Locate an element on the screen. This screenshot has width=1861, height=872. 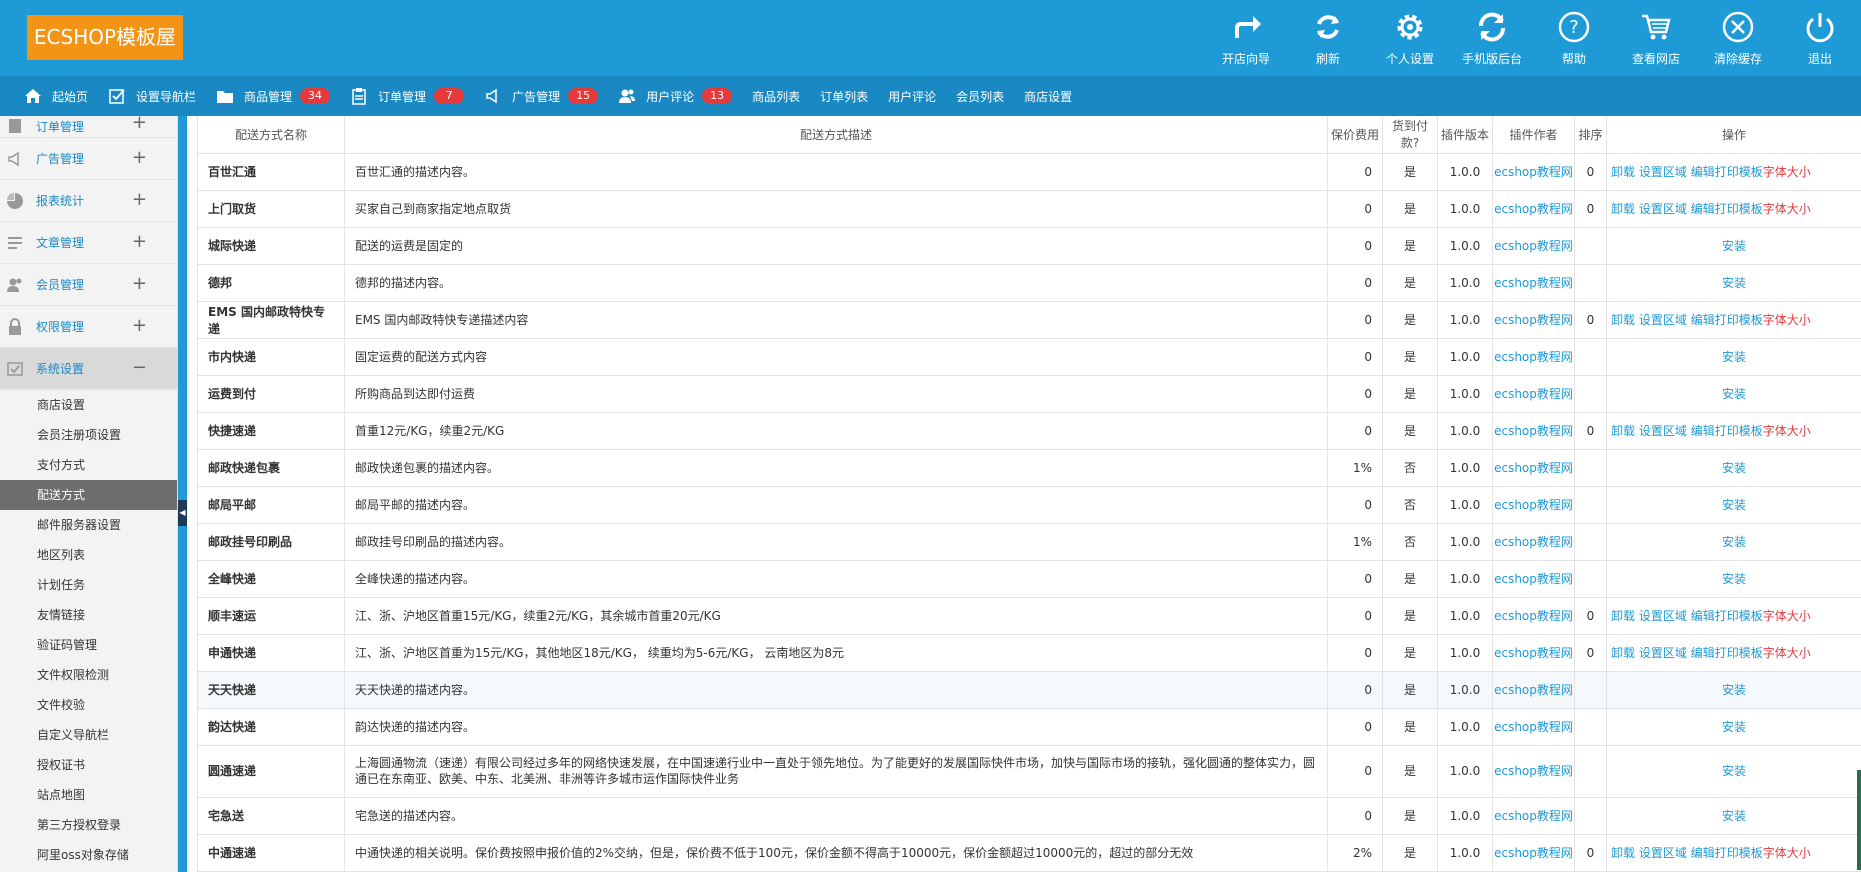
sidebar-item-mail-server: 邮件服务器设置 is located at coordinates (88, 525).